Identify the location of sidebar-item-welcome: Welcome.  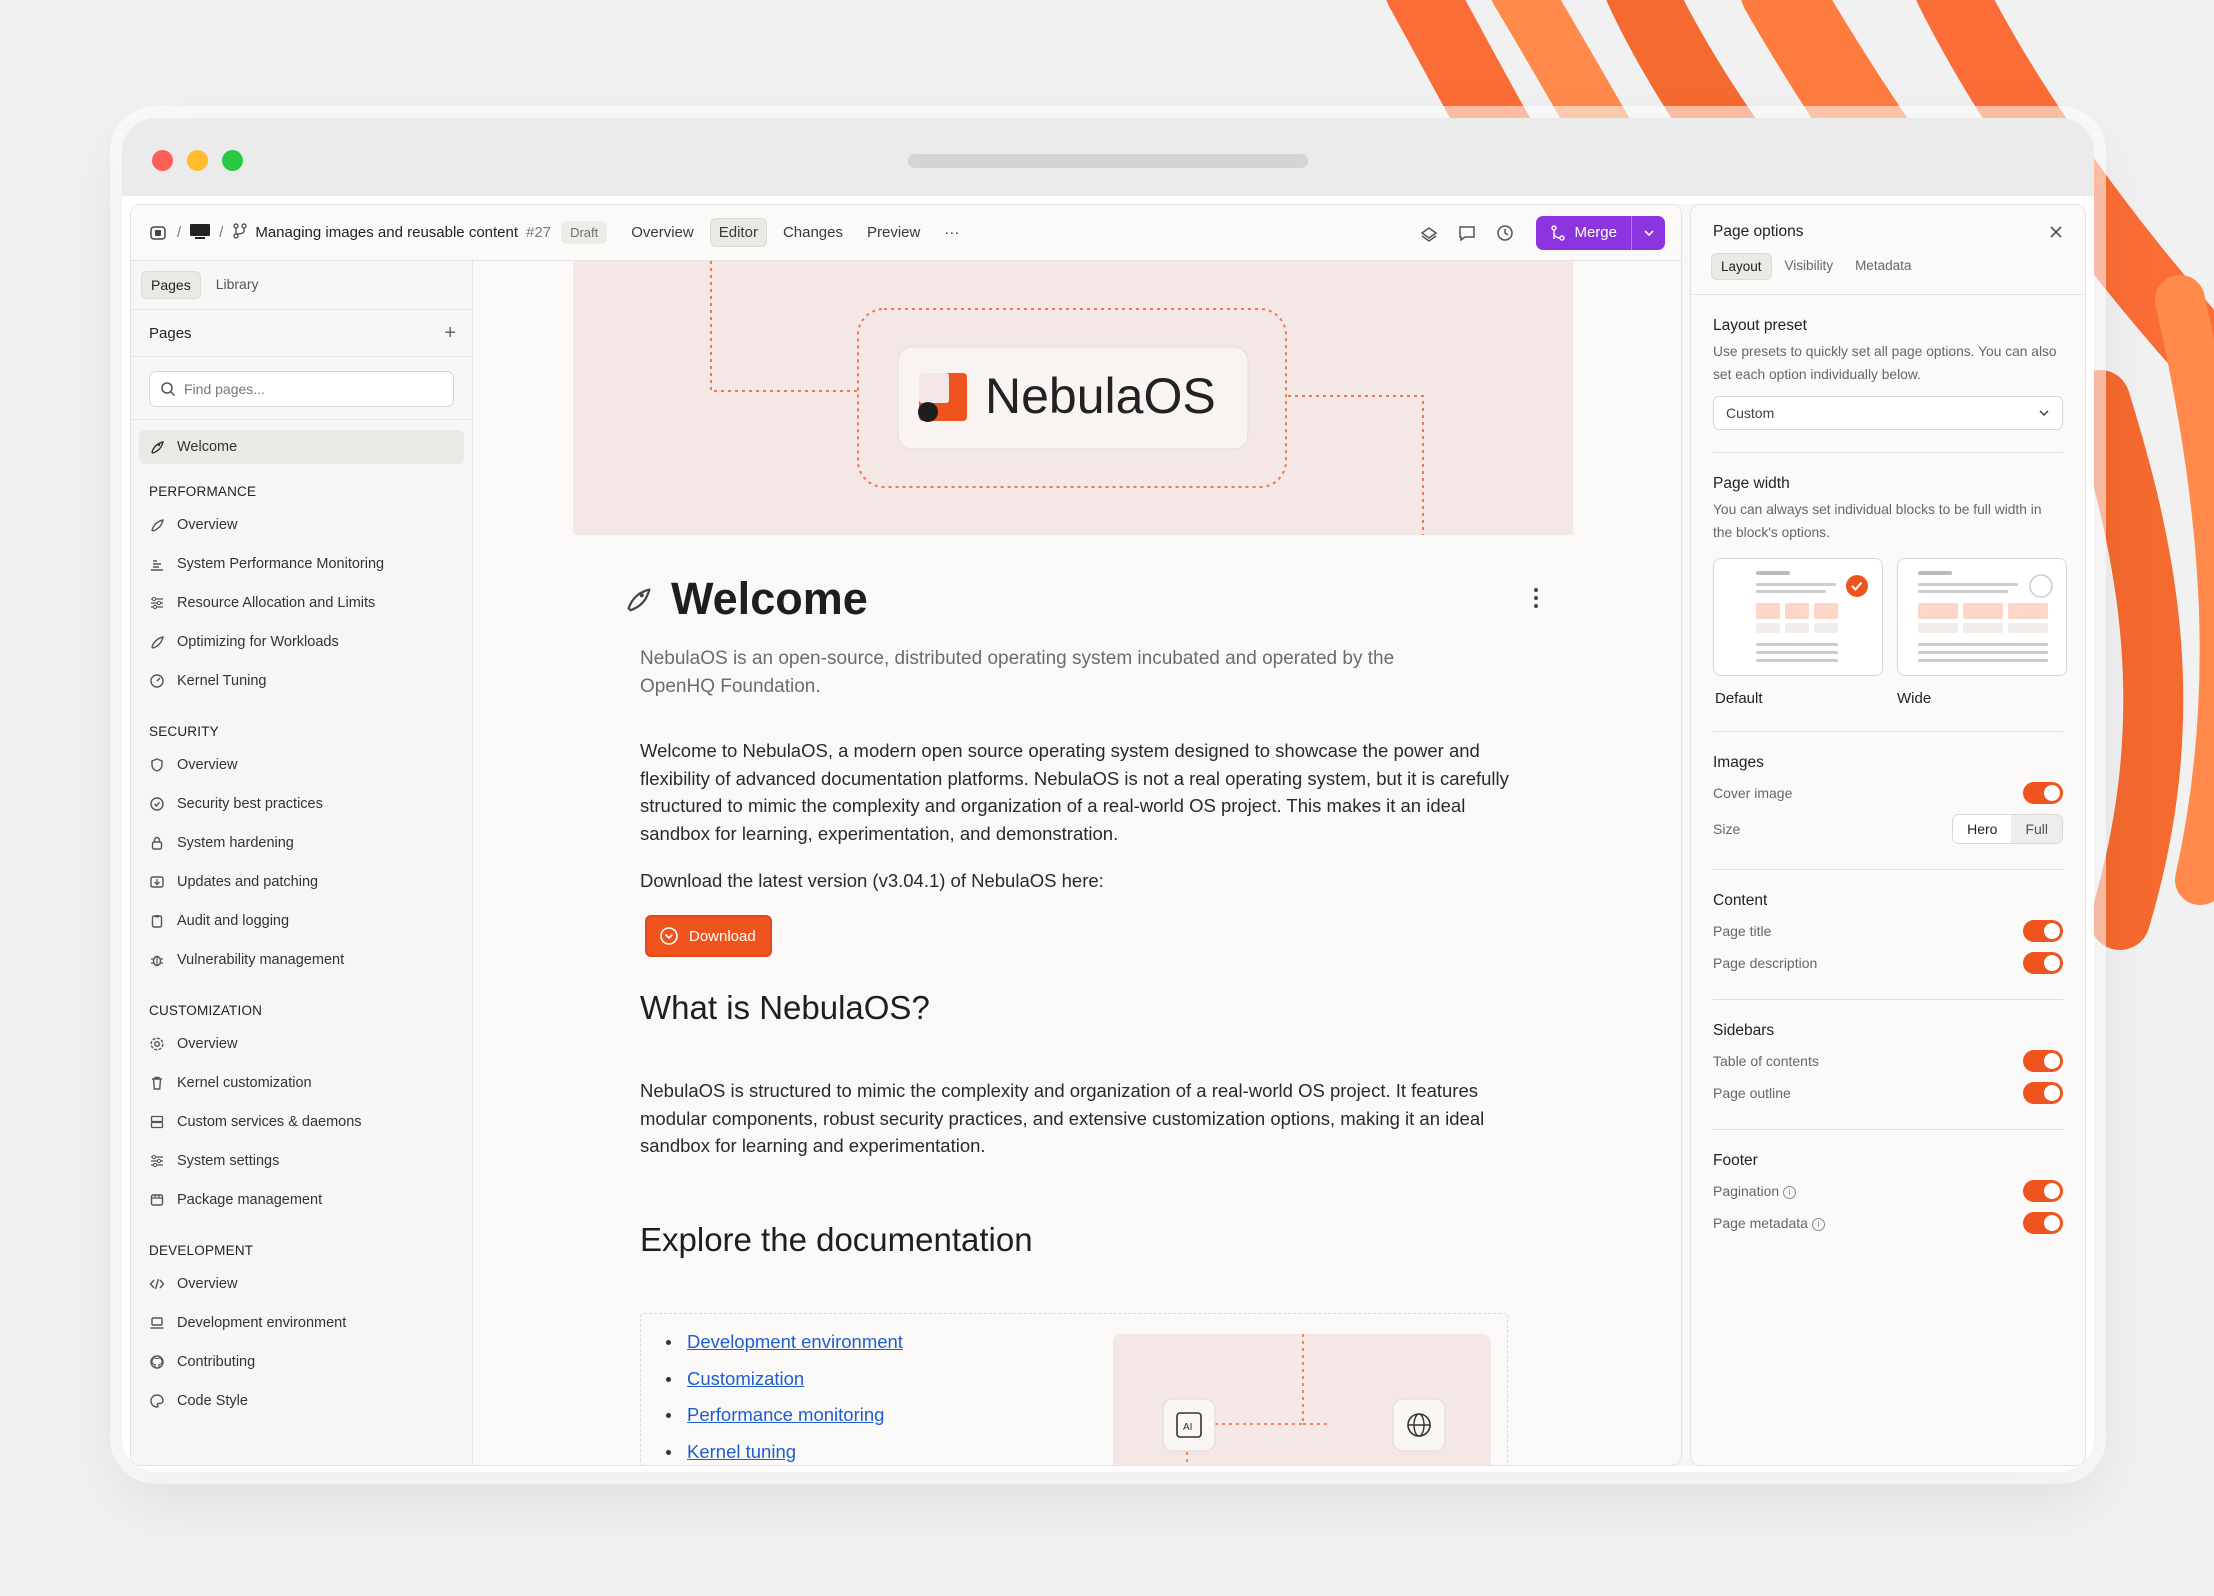
(301, 447).